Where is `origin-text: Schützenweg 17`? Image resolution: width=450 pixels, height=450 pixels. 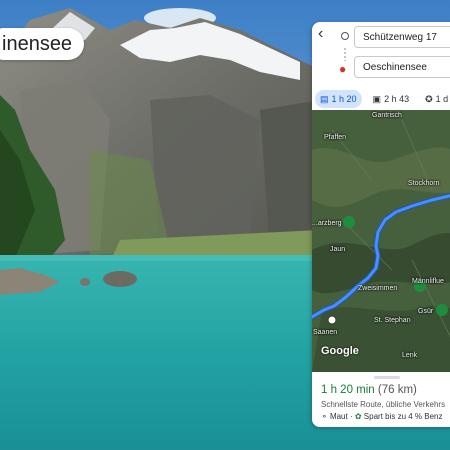 origin-text: Schützenweg 17 is located at coordinates (400, 37).